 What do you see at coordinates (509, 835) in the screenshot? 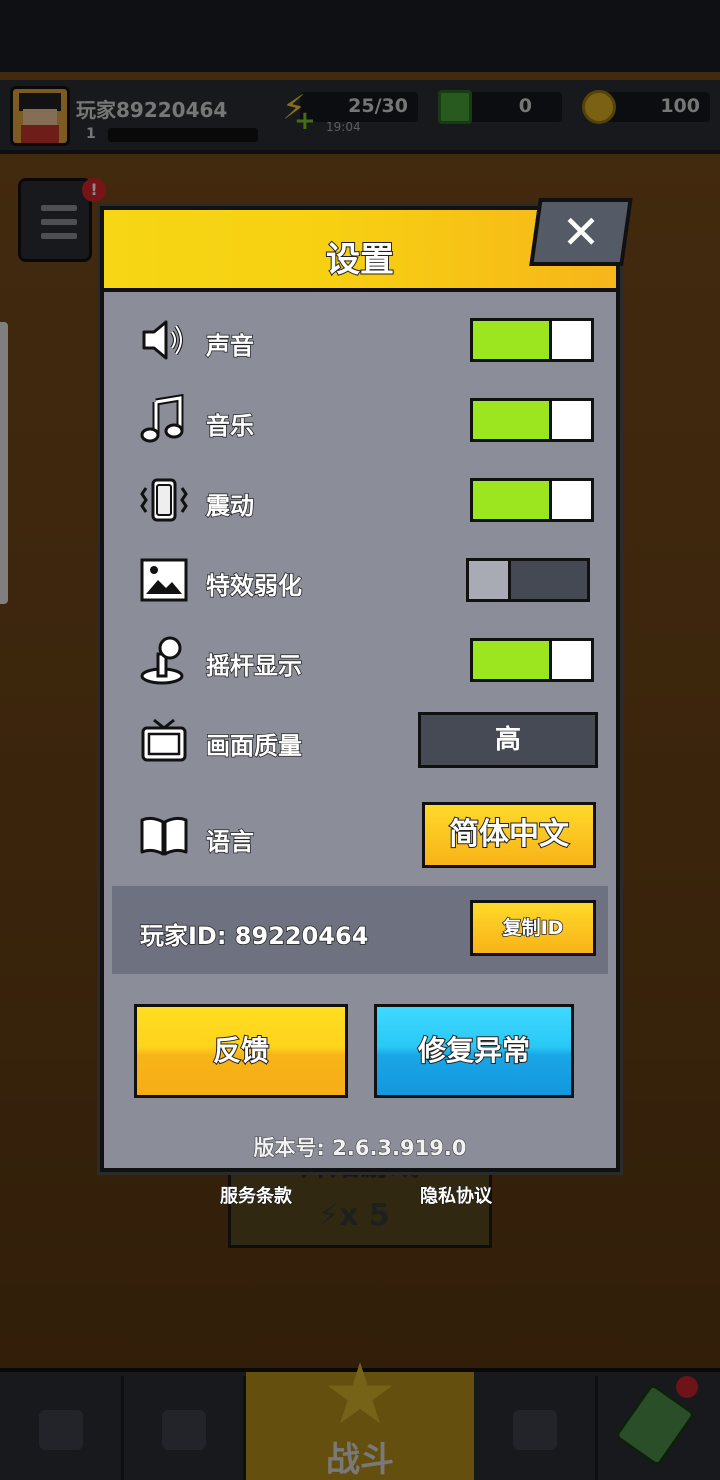
I see `language-select: 简体中文` at bounding box center [509, 835].